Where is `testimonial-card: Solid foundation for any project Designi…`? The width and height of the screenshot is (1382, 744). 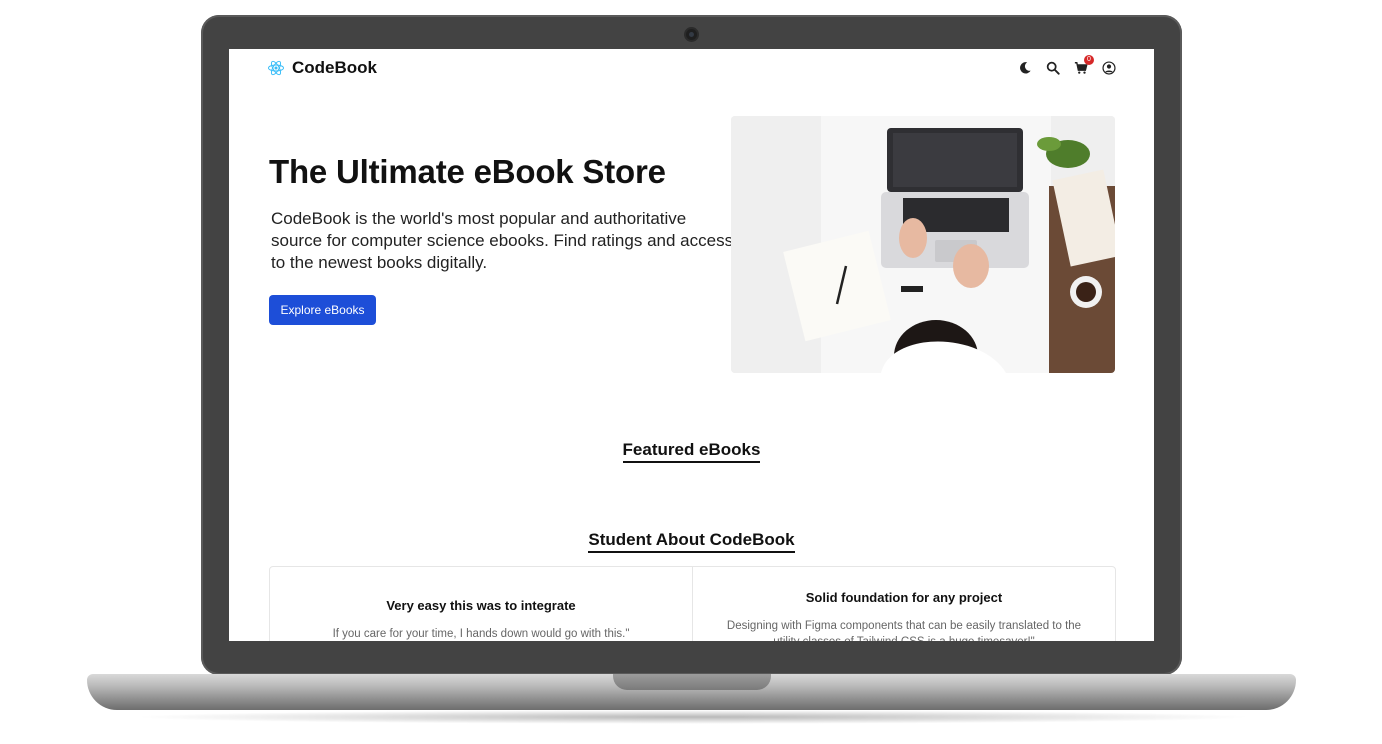 testimonial-card: Solid foundation for any project Designi… is located at coordinates (903, 604).